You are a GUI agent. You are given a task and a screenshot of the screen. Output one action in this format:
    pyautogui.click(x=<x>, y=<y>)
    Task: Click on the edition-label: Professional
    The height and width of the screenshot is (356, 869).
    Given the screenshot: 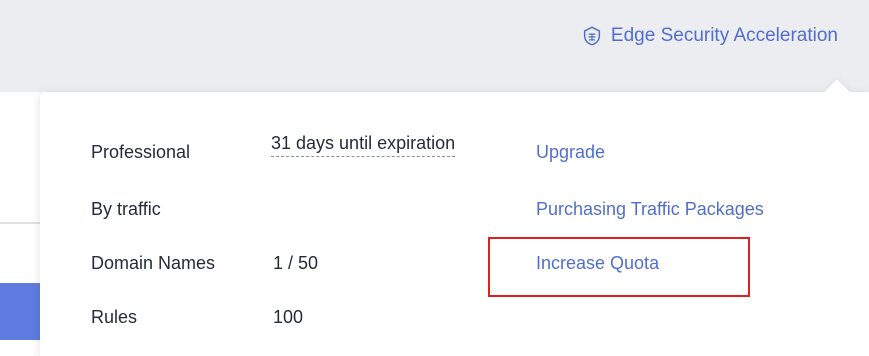 What is the action you would take?
    pyautogui.click(x=141, y=152)
    